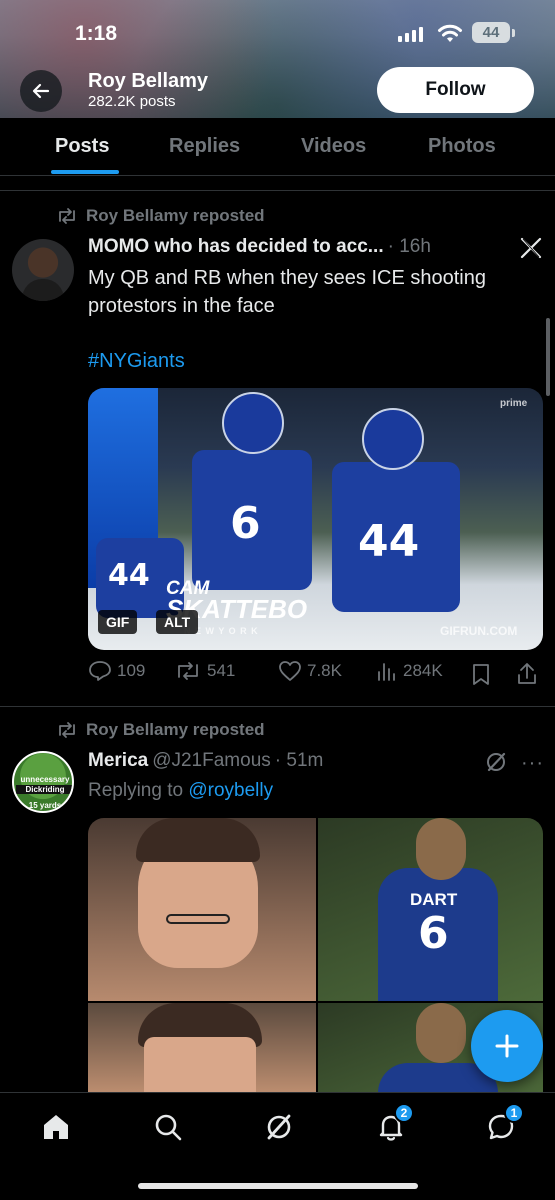 Image resolution: width=555 pixels, height=1200 pixels. I want to click on like-button: 7.8K, so click(310, 671).